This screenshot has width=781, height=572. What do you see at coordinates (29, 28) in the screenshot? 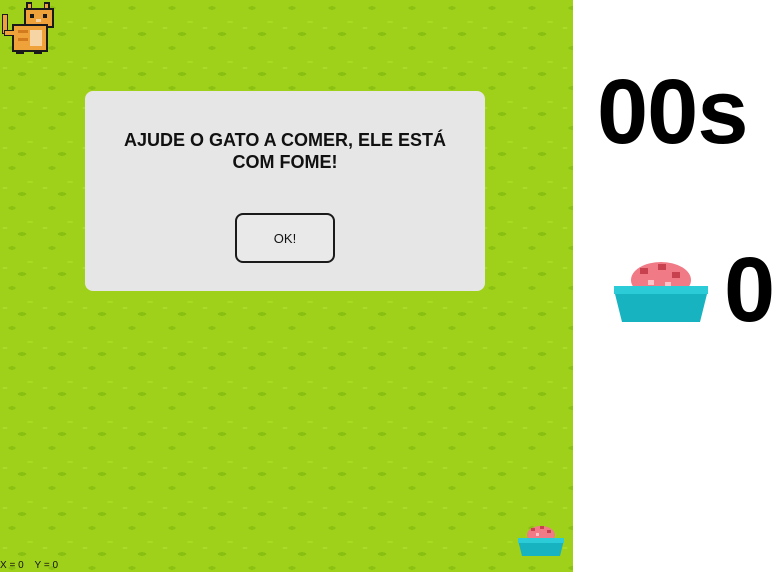
I see `cat-icon` at bounding box center [29, 28].